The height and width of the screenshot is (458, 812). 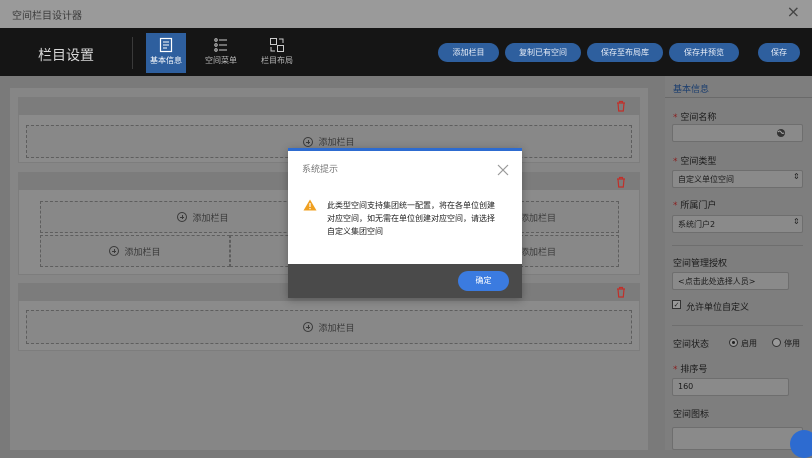 I want to click on status-disabled-radio, so click(x=776, y=342).